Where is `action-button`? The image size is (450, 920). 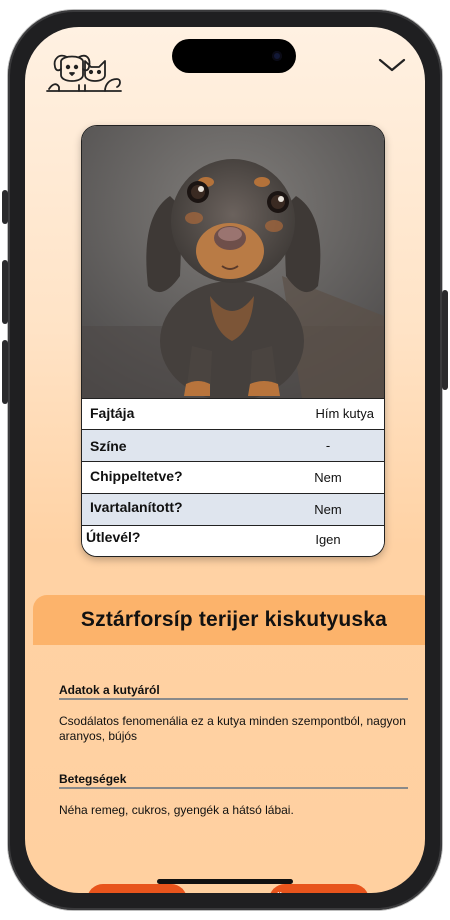 action-button is located at coordinates (5, 207).